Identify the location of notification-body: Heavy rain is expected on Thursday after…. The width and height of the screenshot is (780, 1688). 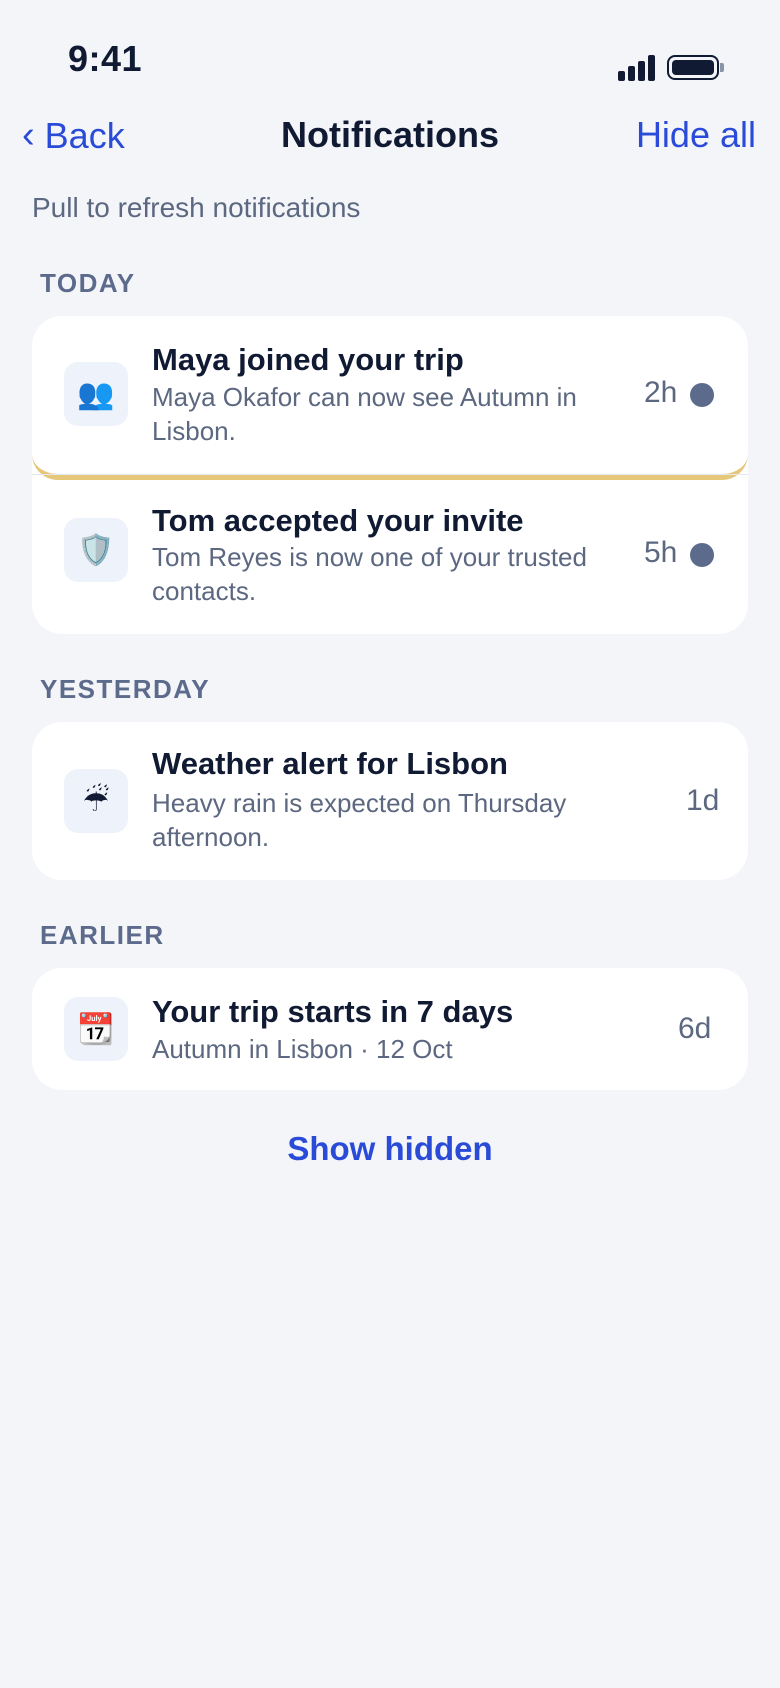
(359, 820).